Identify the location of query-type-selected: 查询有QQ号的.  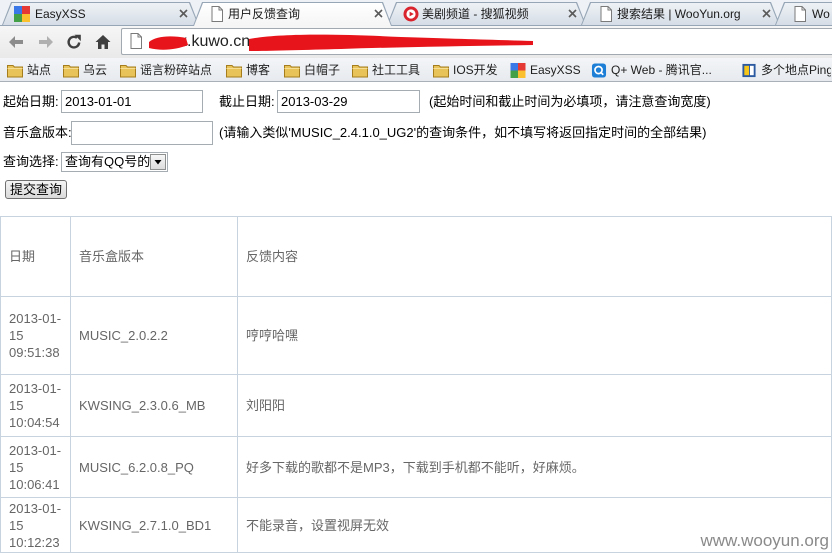
(108, 161).